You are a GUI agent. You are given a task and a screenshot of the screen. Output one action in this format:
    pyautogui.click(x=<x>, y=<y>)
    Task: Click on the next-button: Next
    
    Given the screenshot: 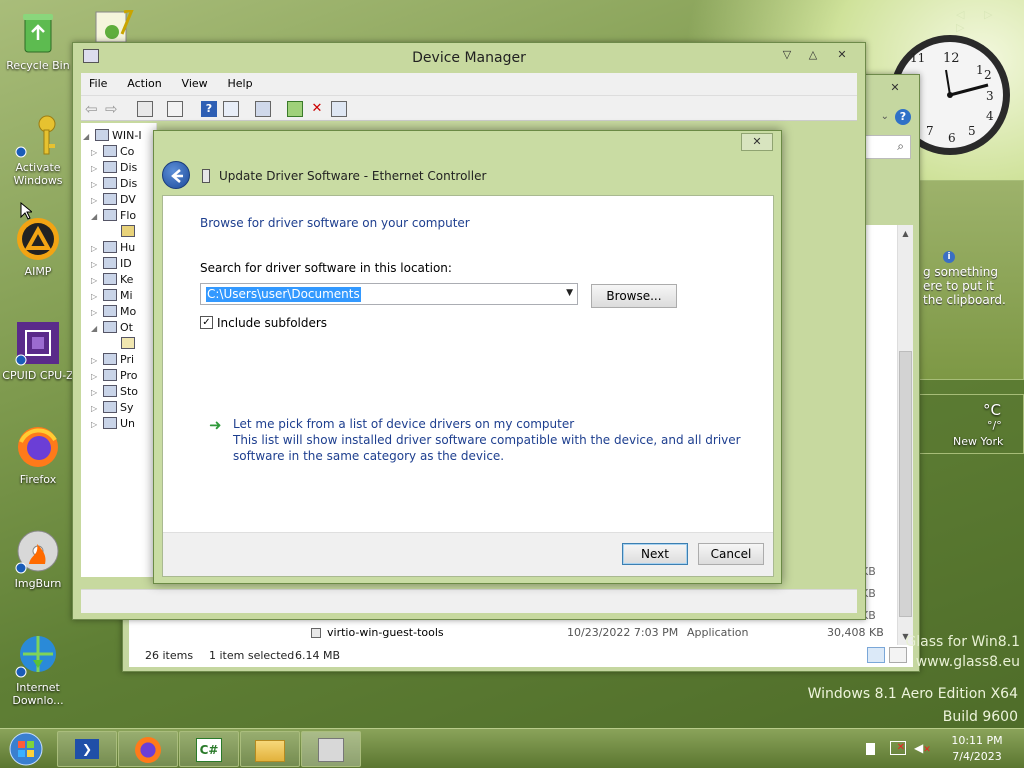 What is the action you would take?
    pyautogui.click(x=655, y=554)
    